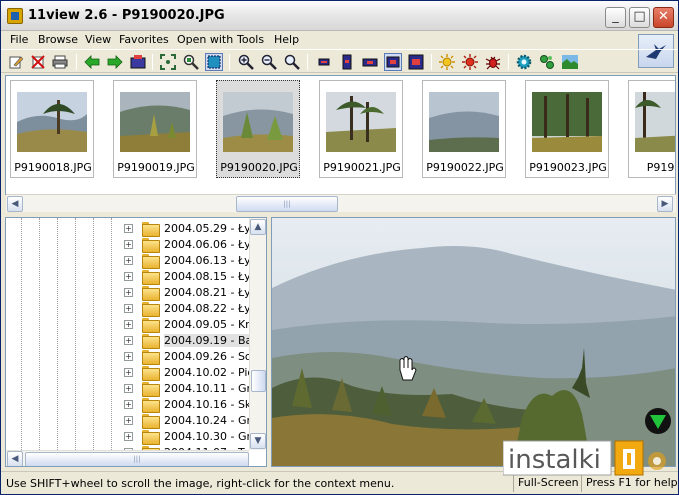 The image size is (679, 495). Describe the element at coordinates (156, 167) in the screenshot. I see `thumbnail-caption: P9190019.JPG` at that location.